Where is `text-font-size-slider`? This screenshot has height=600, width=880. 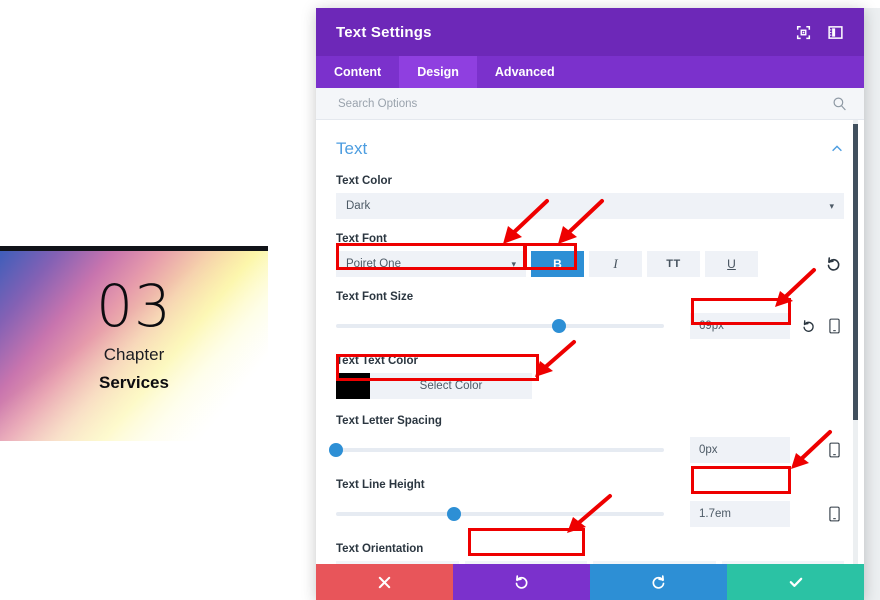 text-font-size-slider is located at coordinates (500, 326).